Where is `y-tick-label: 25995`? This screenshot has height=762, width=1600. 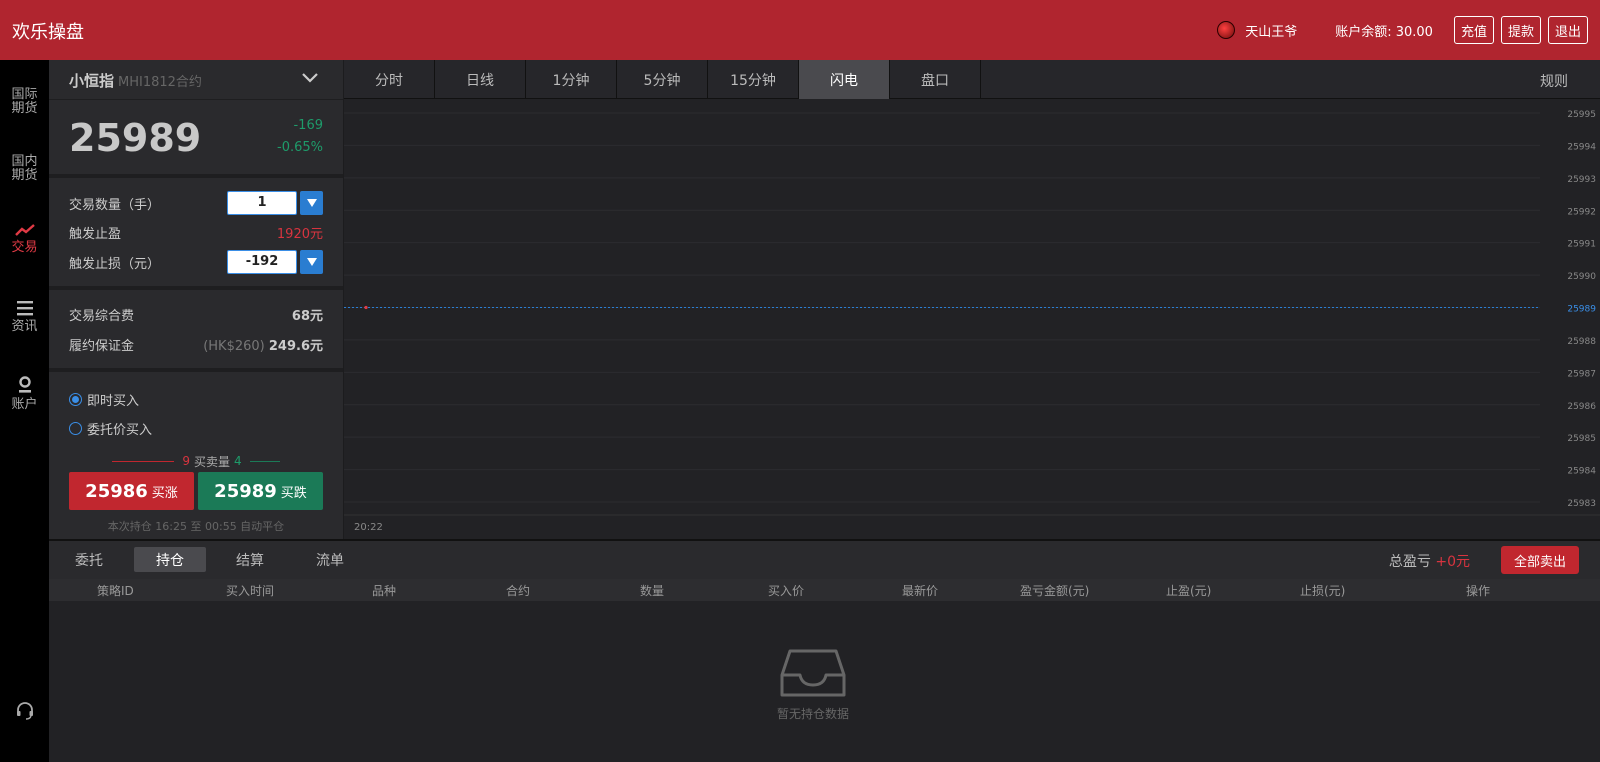 y-tick-label: 25995 is located at coordinates (1581, 115).